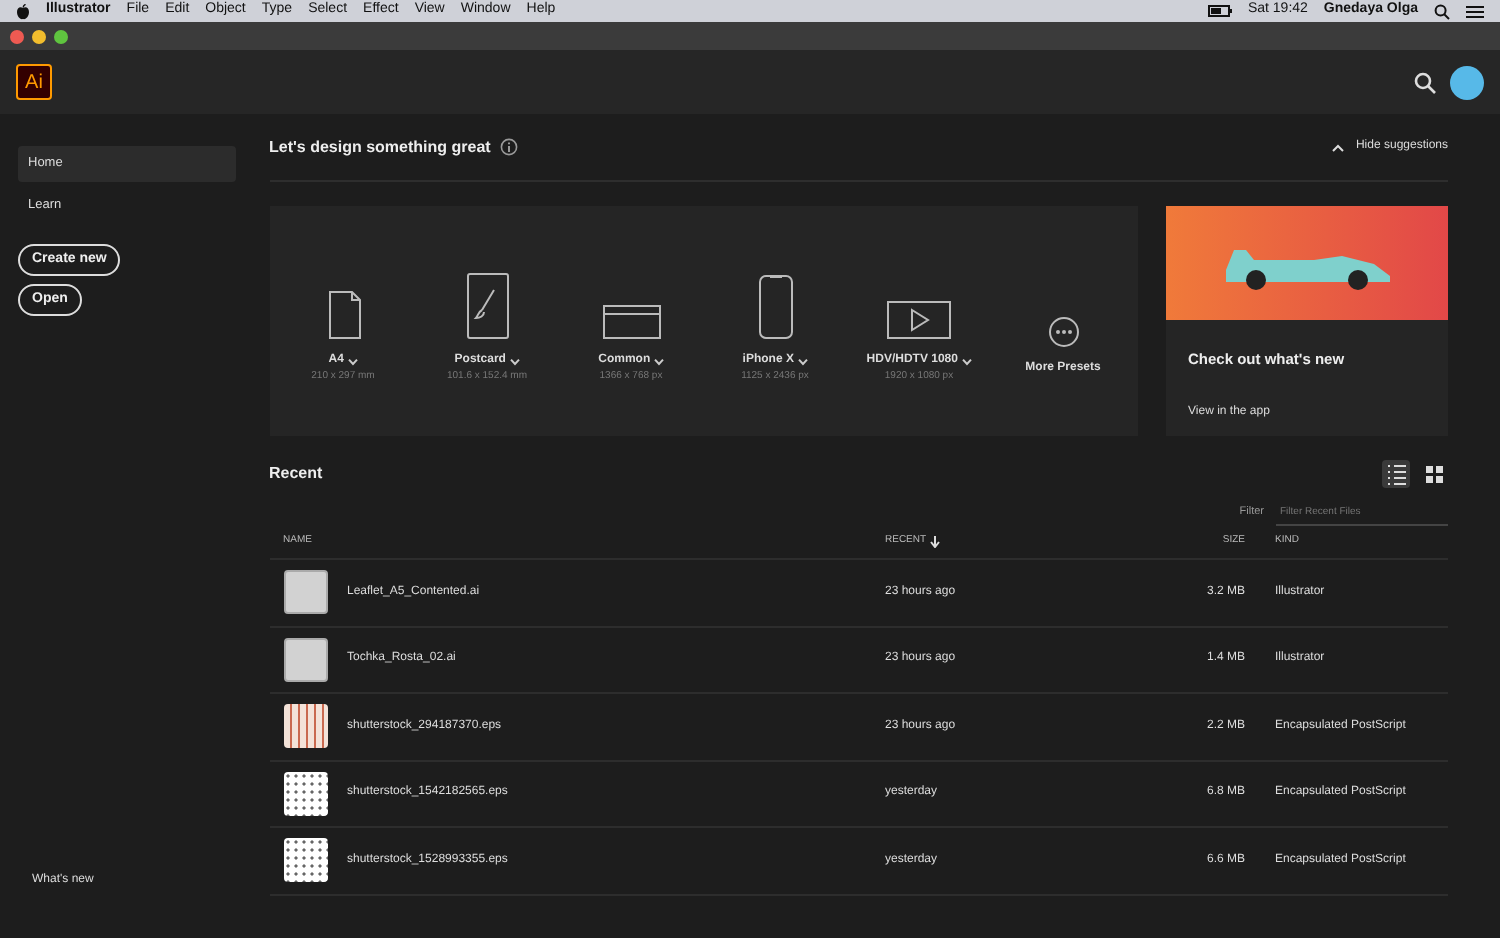  Describe the element at coordinates (296, 474) in the screenshot. I see `recent-title: Recent` at that location.